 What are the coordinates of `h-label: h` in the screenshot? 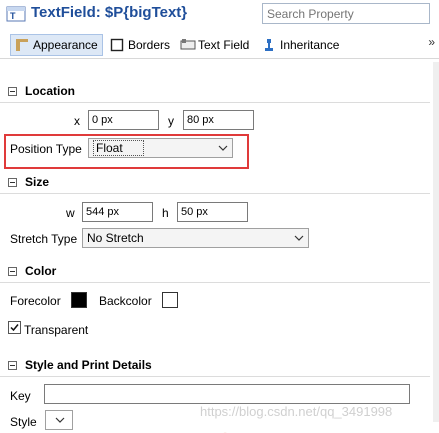 It's located at (165, 213).